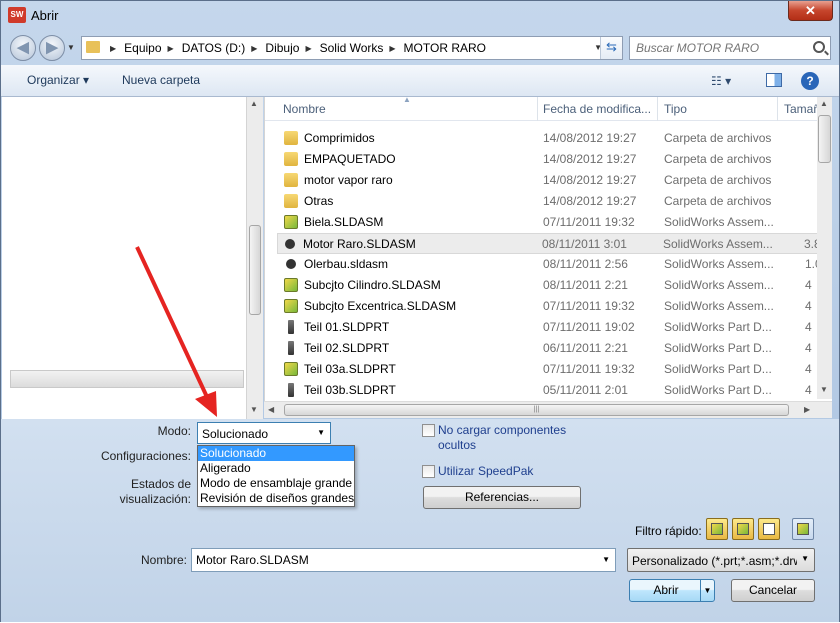 This screenshot has width=840, height=623. Describe the element at coordinates (724, 48) in the screenshot. I see `search-input` at that location.